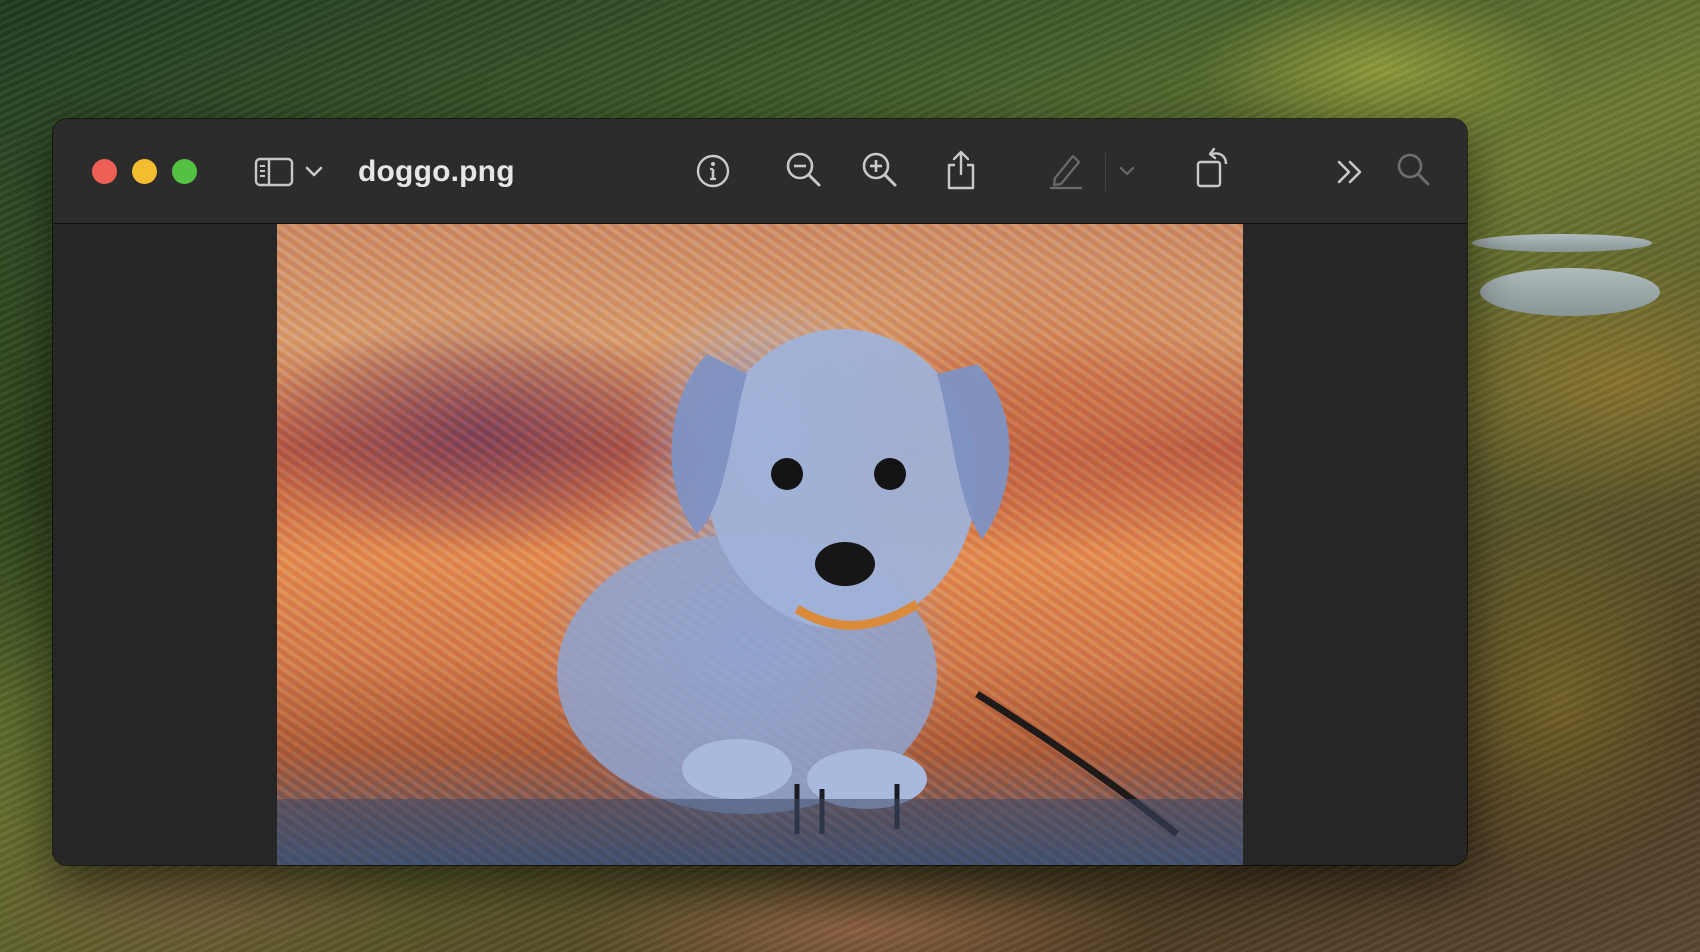  I want to click on info-icon, so click(713, 171).